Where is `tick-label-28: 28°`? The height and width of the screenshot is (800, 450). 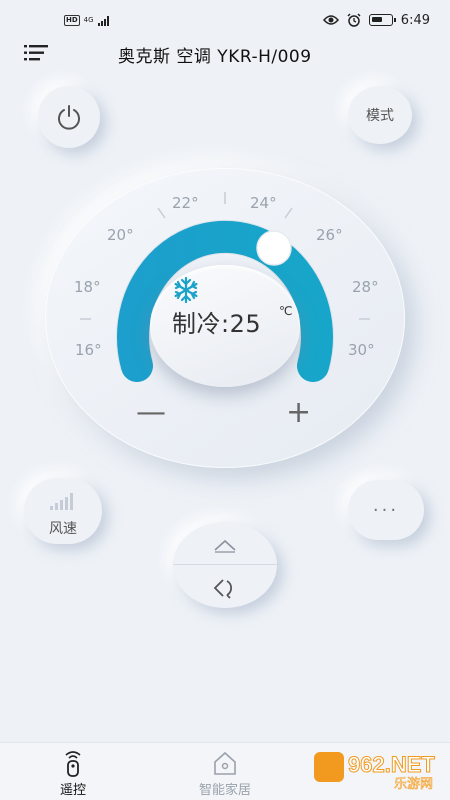
tick-label-28: 28° is located at coordinates (365, 287).